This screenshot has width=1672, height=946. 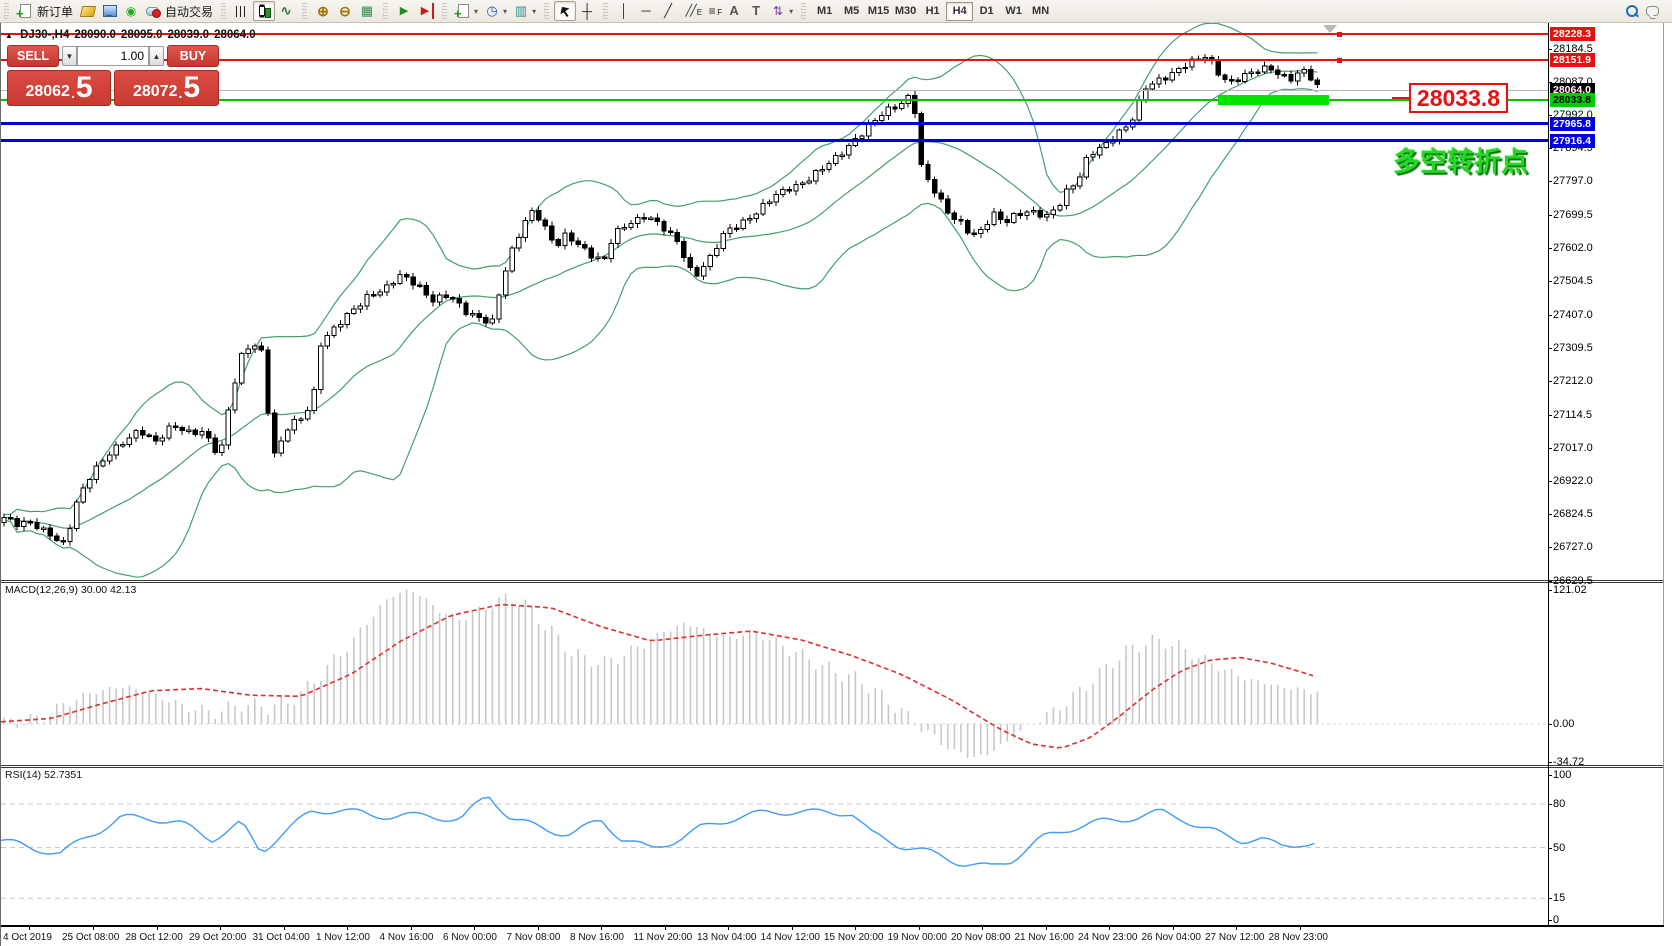 What do you see at coordinates (1400, 98) in the screenshot?
I see `callout-connector` at bounding box center [1400, 98].